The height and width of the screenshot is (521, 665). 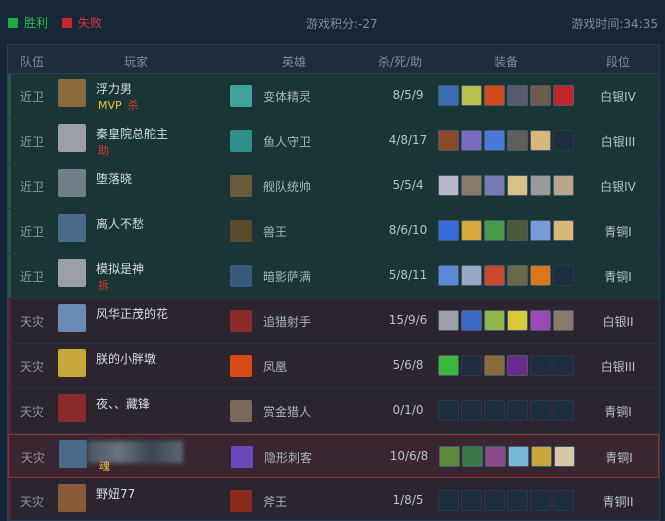 What do you see at coordinates (294, 62) in the screenshot?
I see `col-hero: 英雄` at bounding box center [294, 62].